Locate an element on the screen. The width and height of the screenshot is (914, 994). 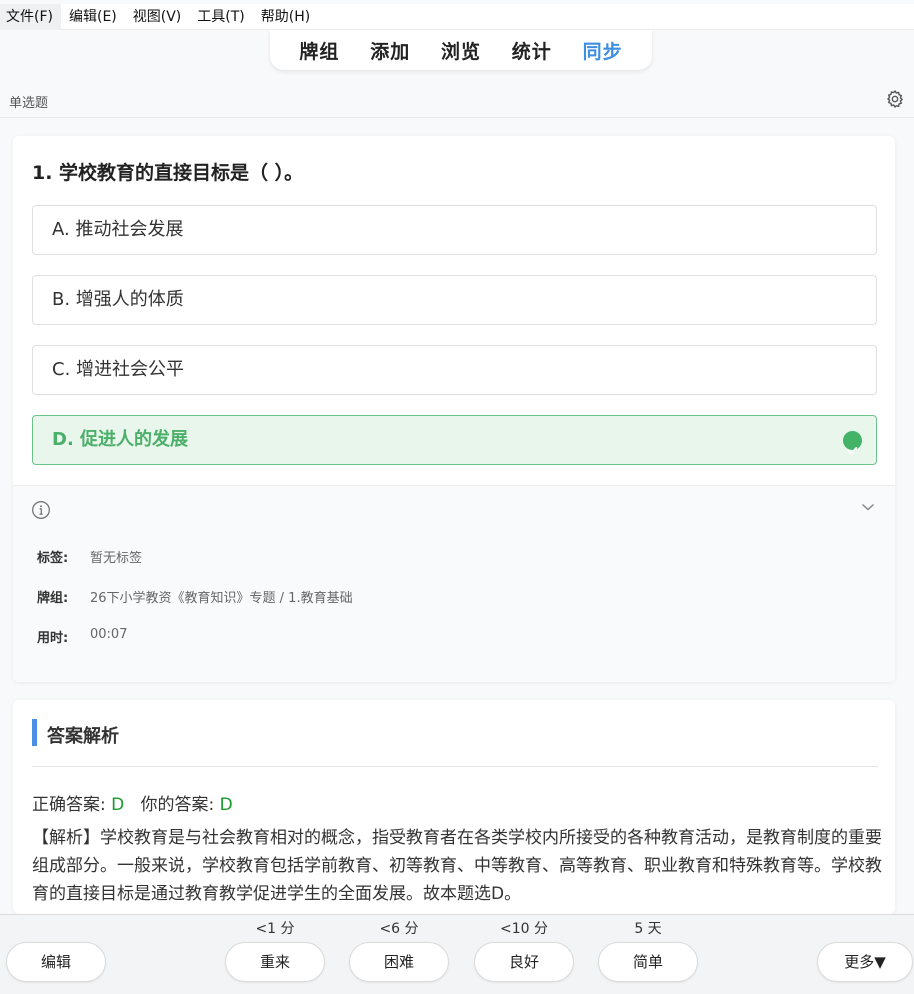
easy-button: 简单 is located at coordinates (648, 962).